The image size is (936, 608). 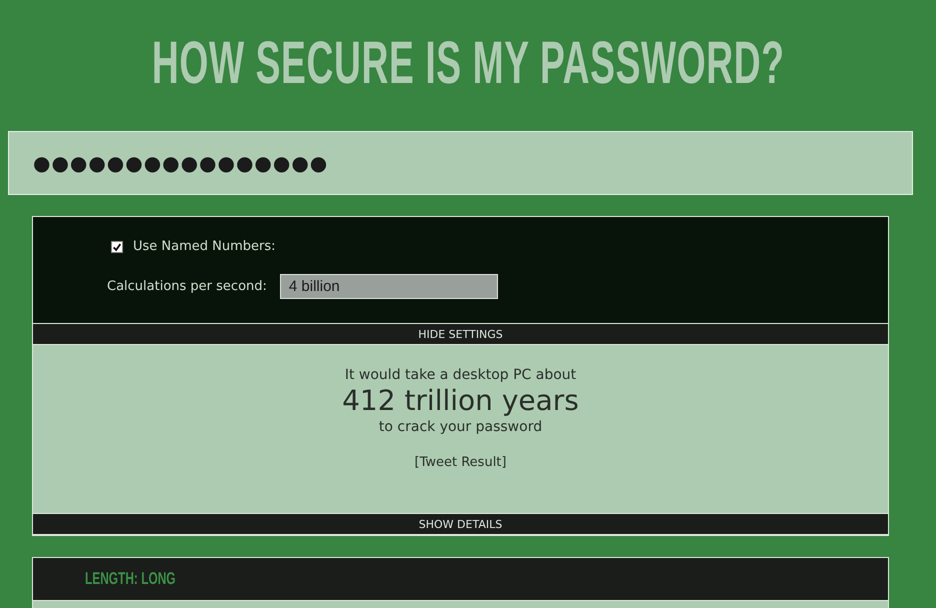 What do you see at coordinates (130, 579) in the screenshot?
I see `check-title: LENGTH: LONG` at bounding box center [130, 579].